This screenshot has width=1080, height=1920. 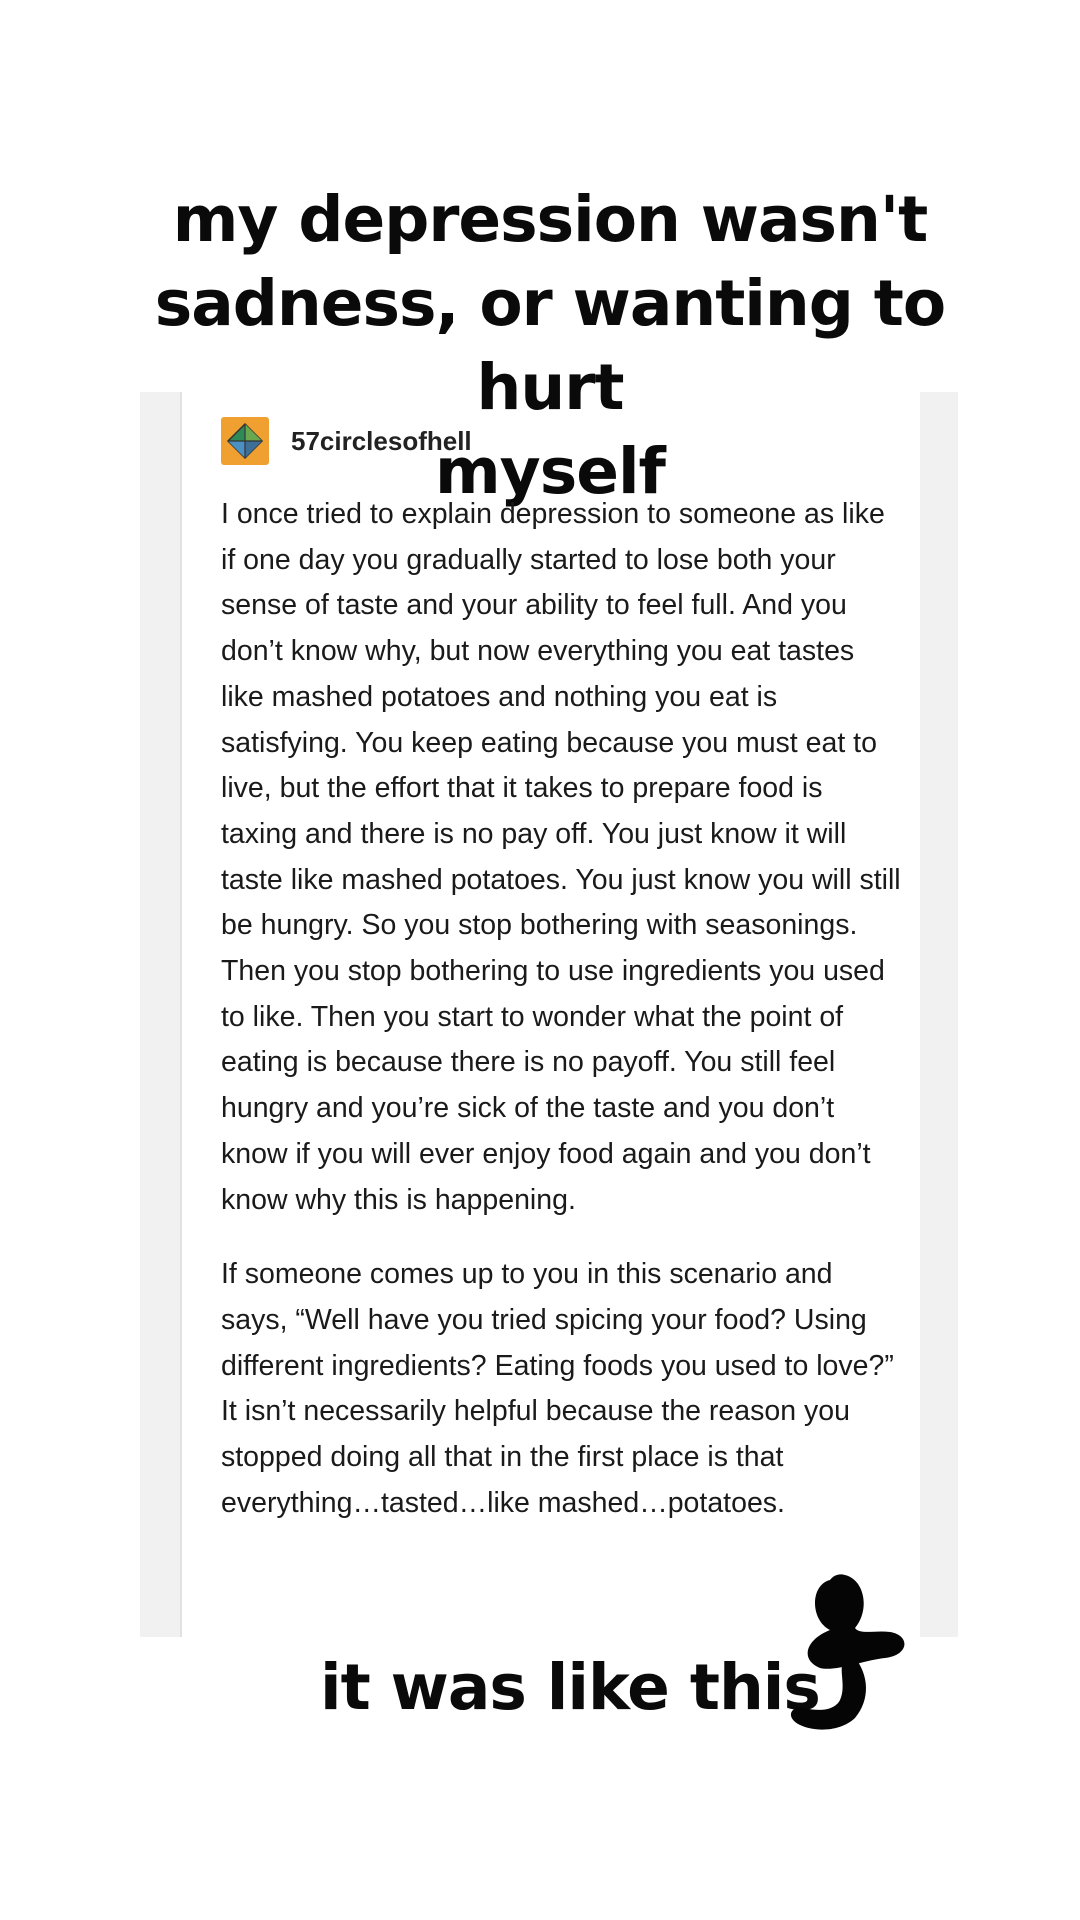 I want to click on hand-drawn-arrow-icon, so click(x=847, y=1652).